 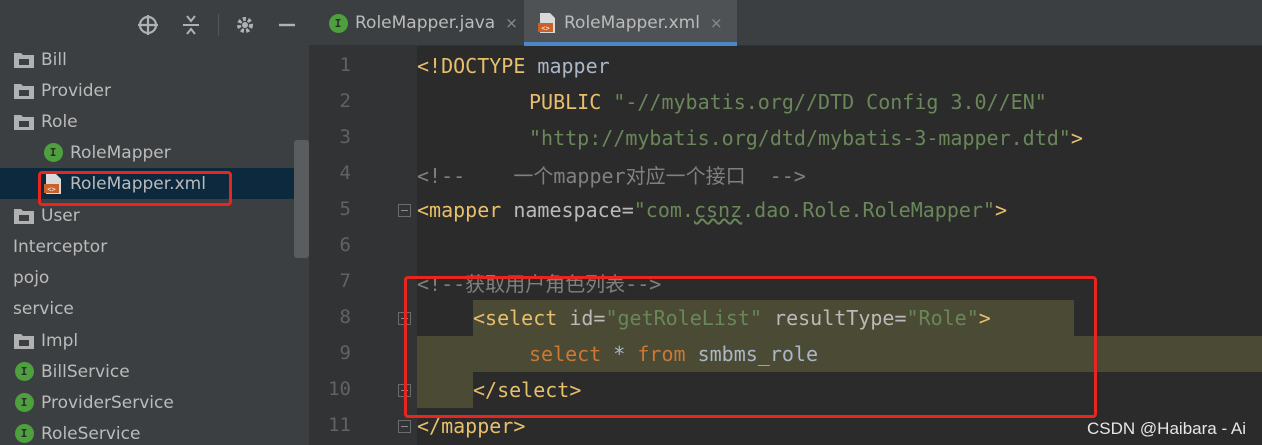 What do you see at coordinates (718, 210) in the screenshot?
I see `namespace-typo-part: csnz` at bounding box center [718, 210].